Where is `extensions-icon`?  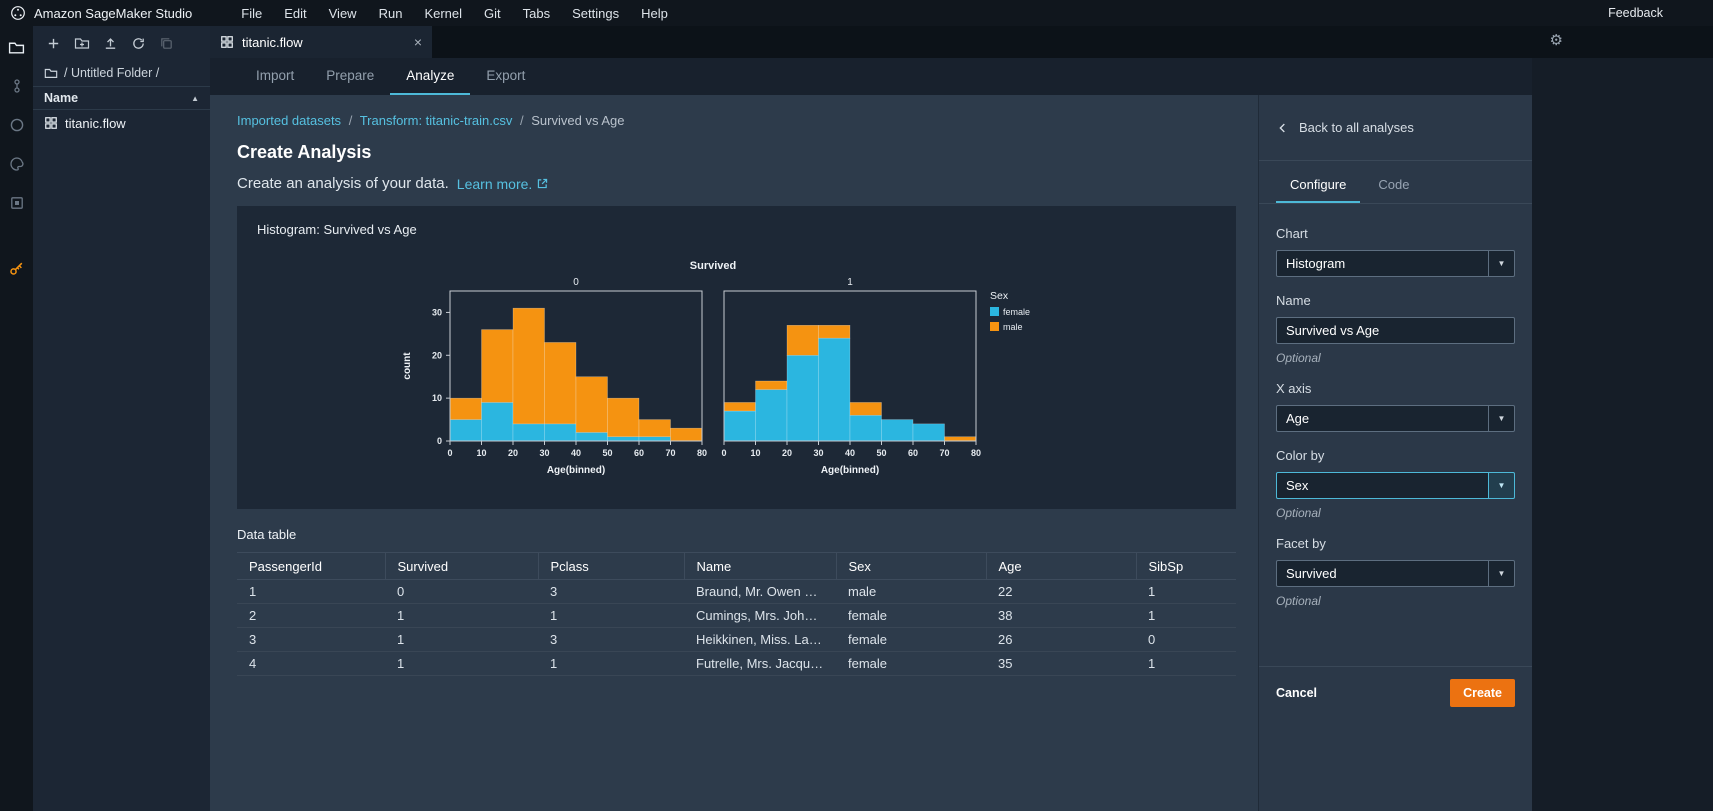
extensions-icon is located at coordinates (17, 203).